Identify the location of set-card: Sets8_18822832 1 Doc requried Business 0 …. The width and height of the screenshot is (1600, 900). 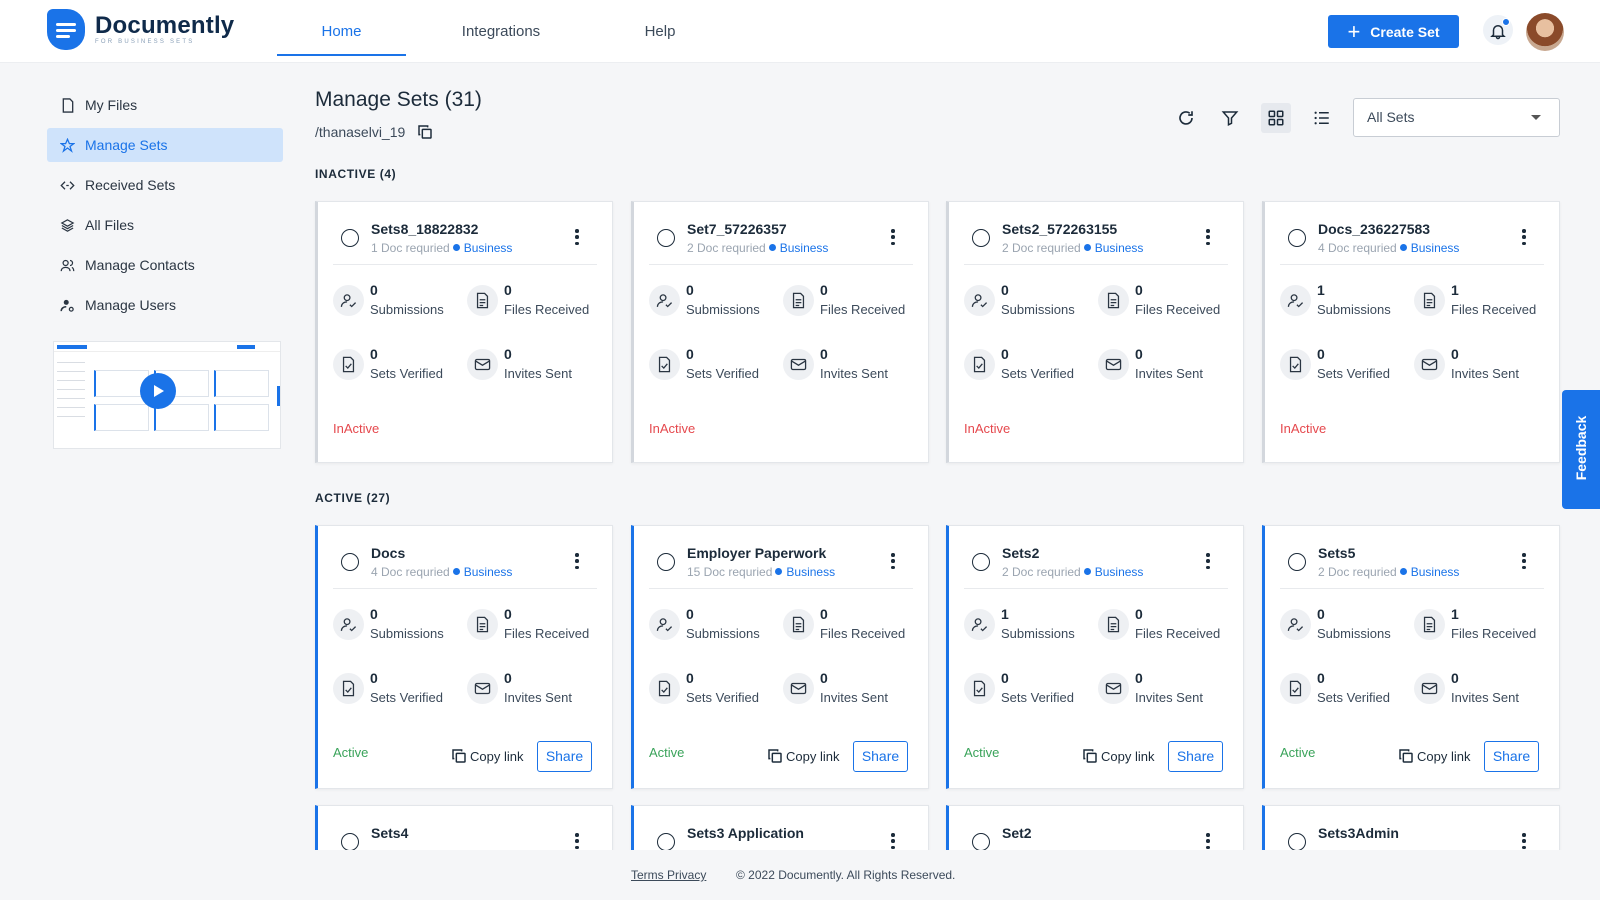
(464, 332).